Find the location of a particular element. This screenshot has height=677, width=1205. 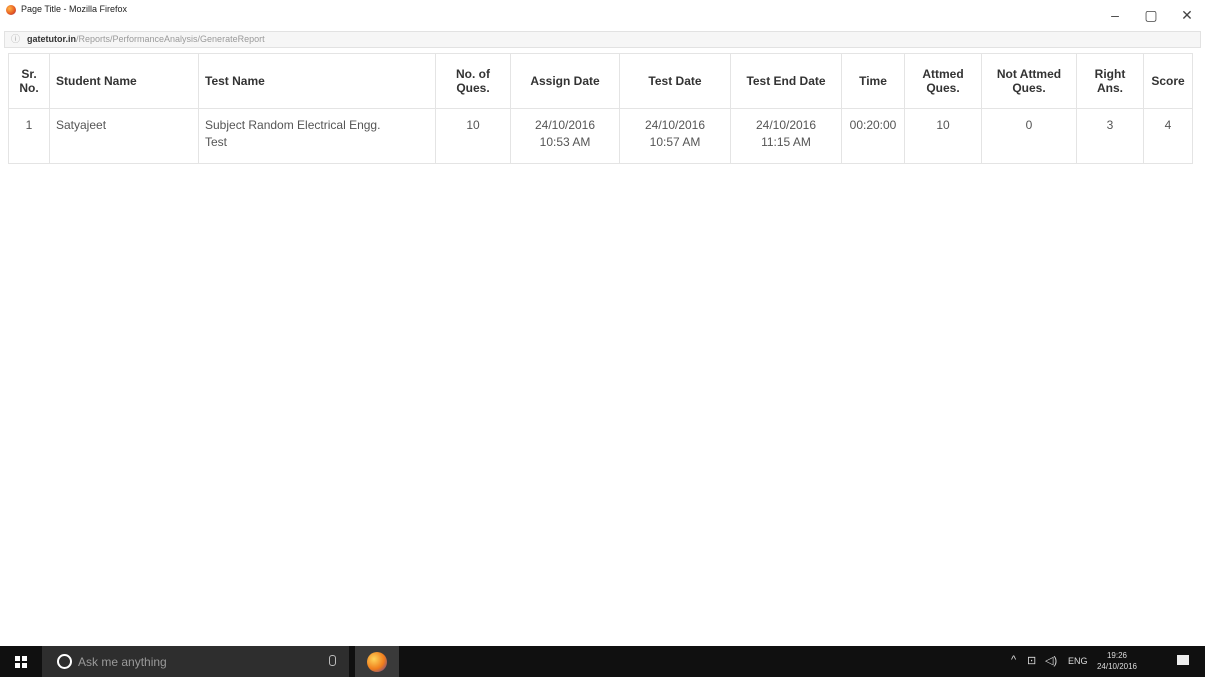

header-test-name: Test Name is located at coordinates (317, 81).